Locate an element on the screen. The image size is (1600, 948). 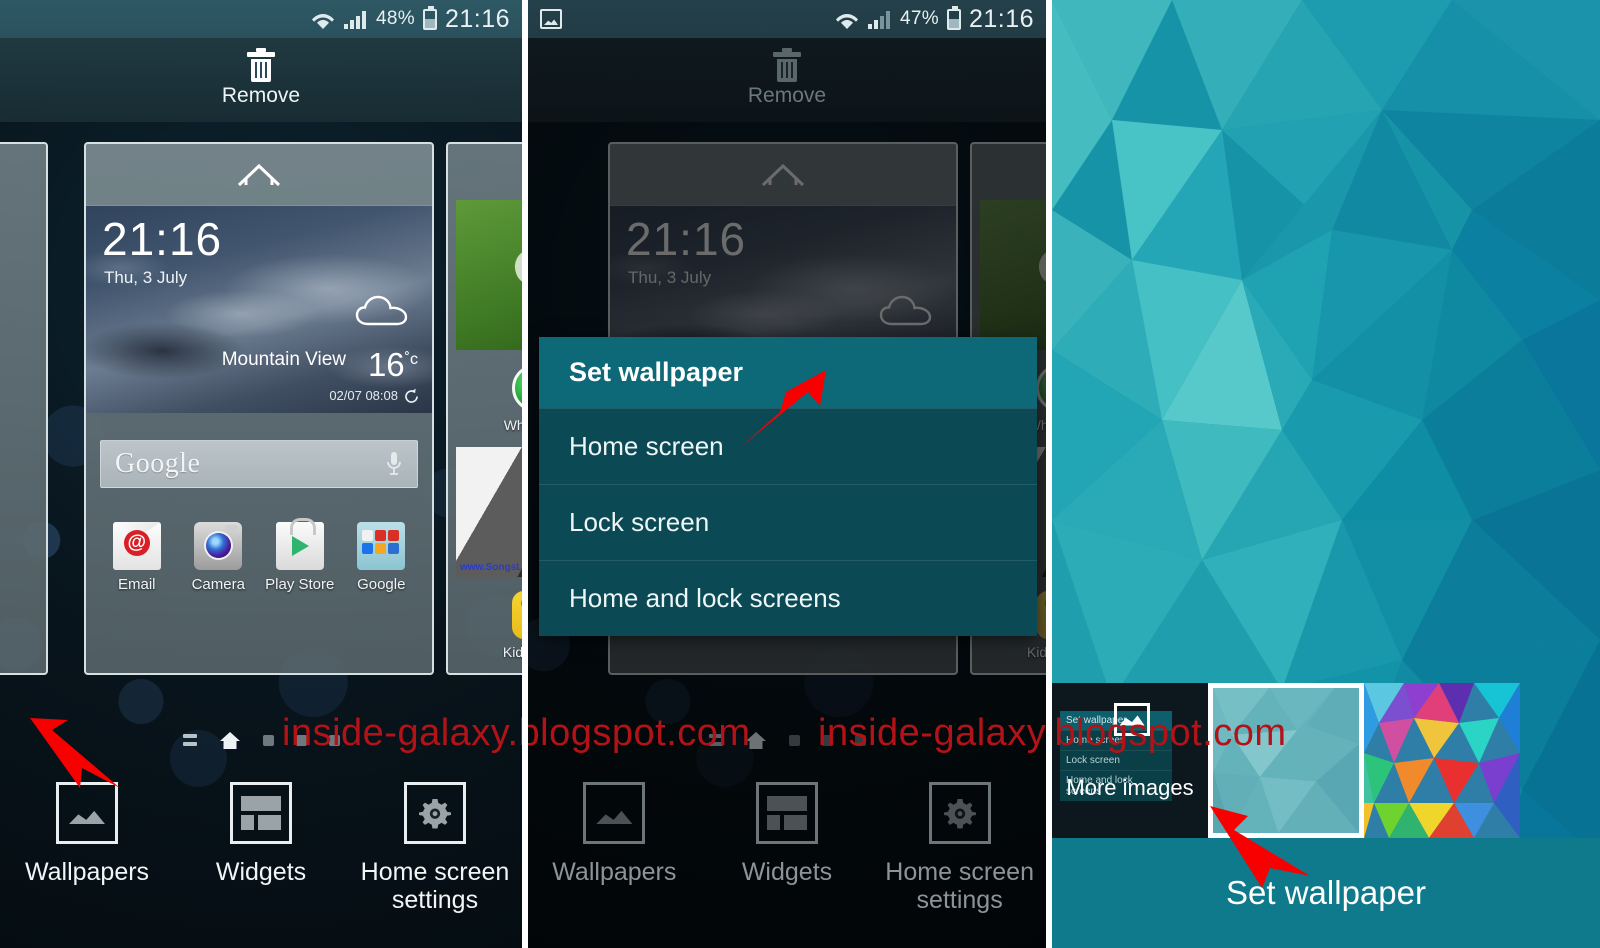
panel-divider is located at coordinates (525, 474).